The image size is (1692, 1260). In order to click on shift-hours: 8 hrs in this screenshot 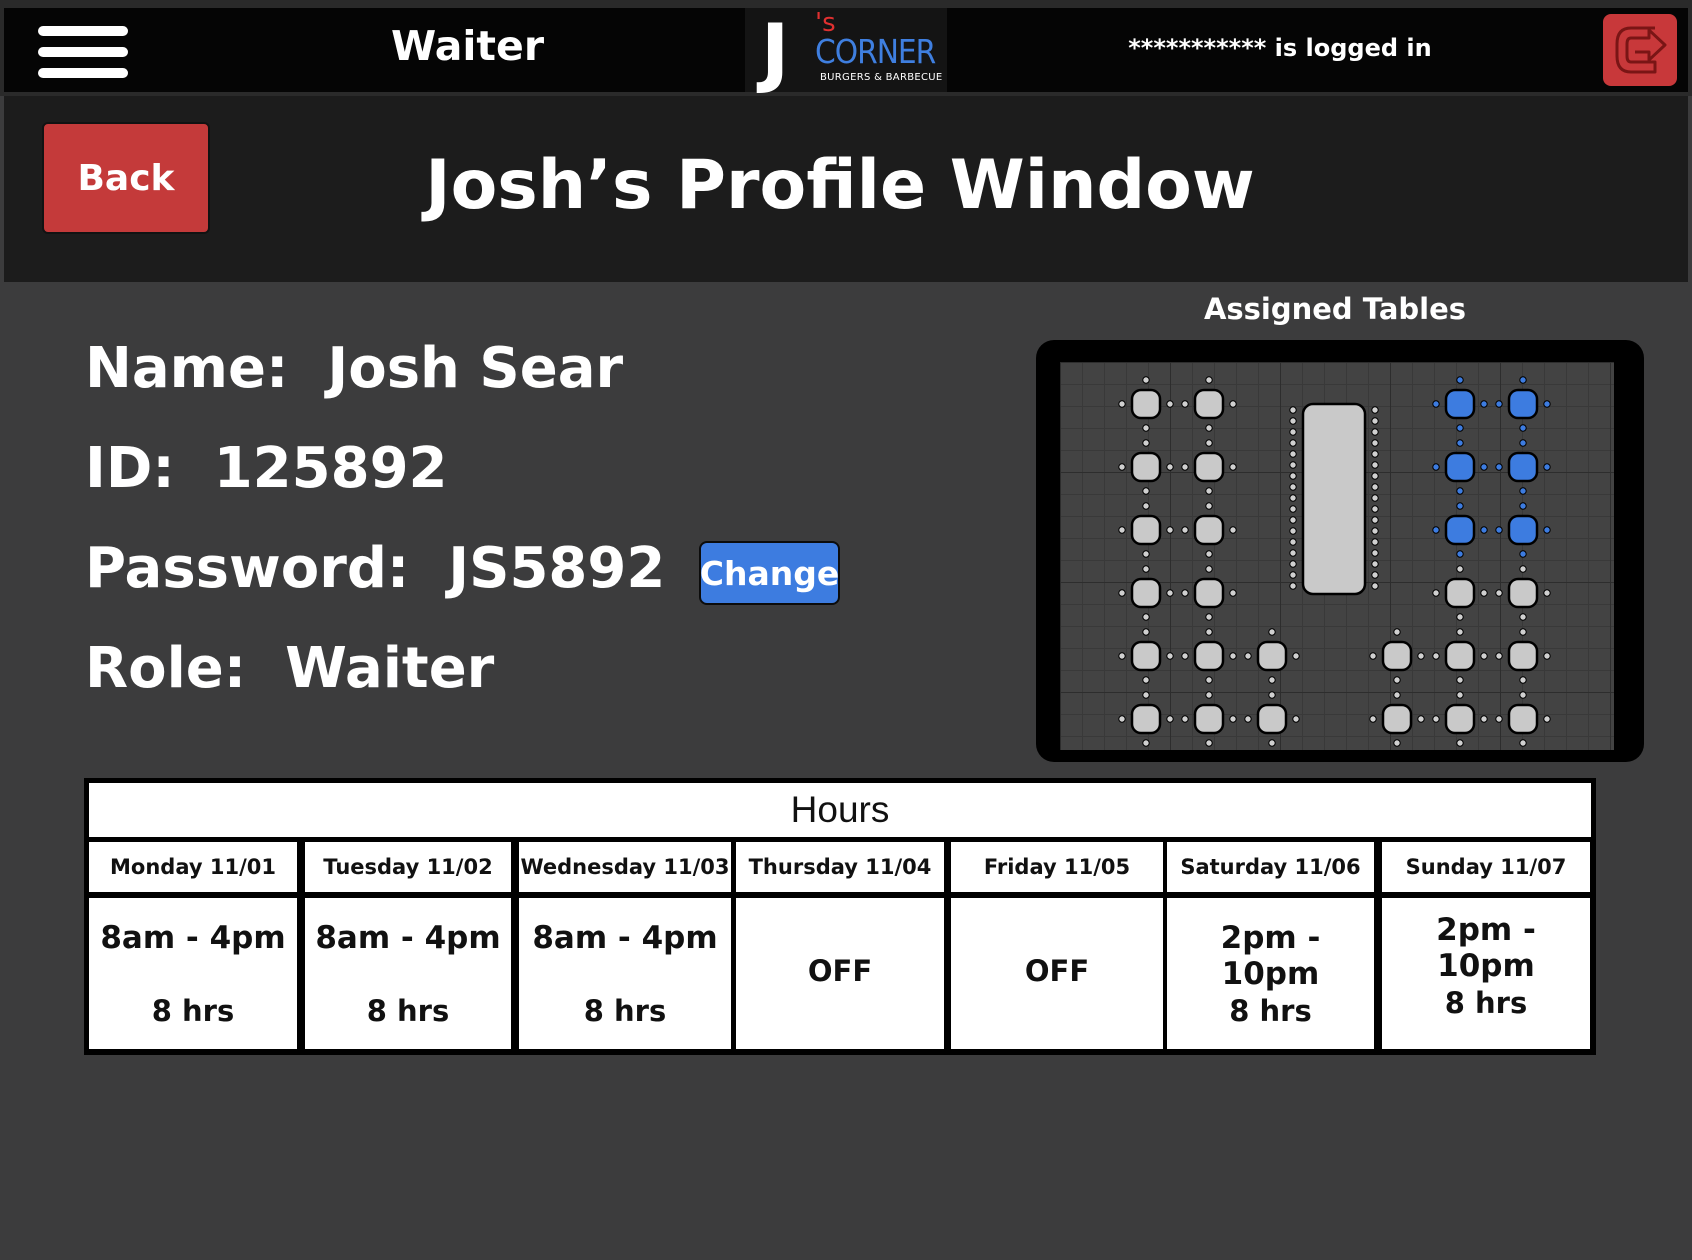, I will do `click(625, 1011)`.